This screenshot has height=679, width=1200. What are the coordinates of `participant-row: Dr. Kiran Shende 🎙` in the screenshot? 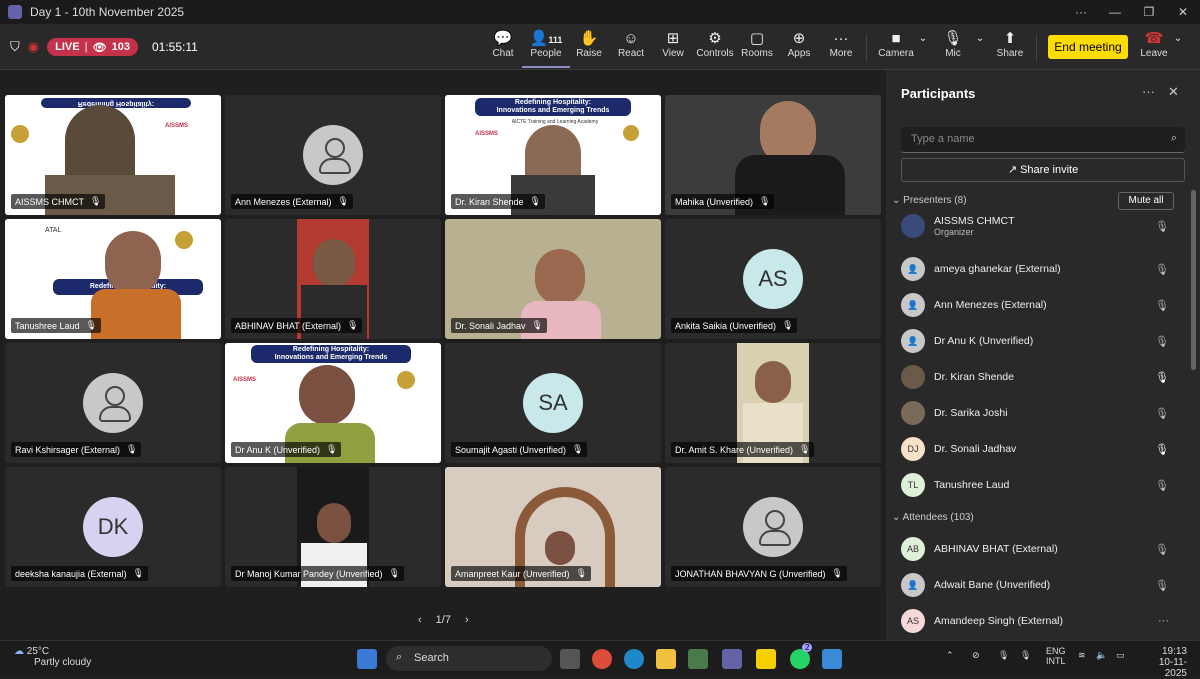 It's located at (1043, 377).